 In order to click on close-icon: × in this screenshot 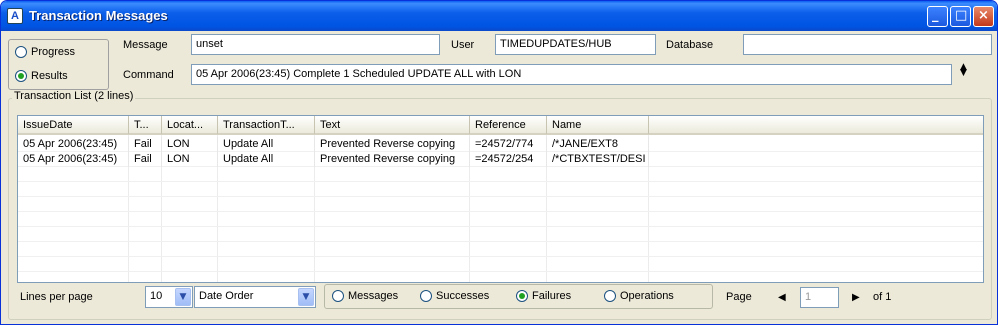, I will do `click(983, 15)`.